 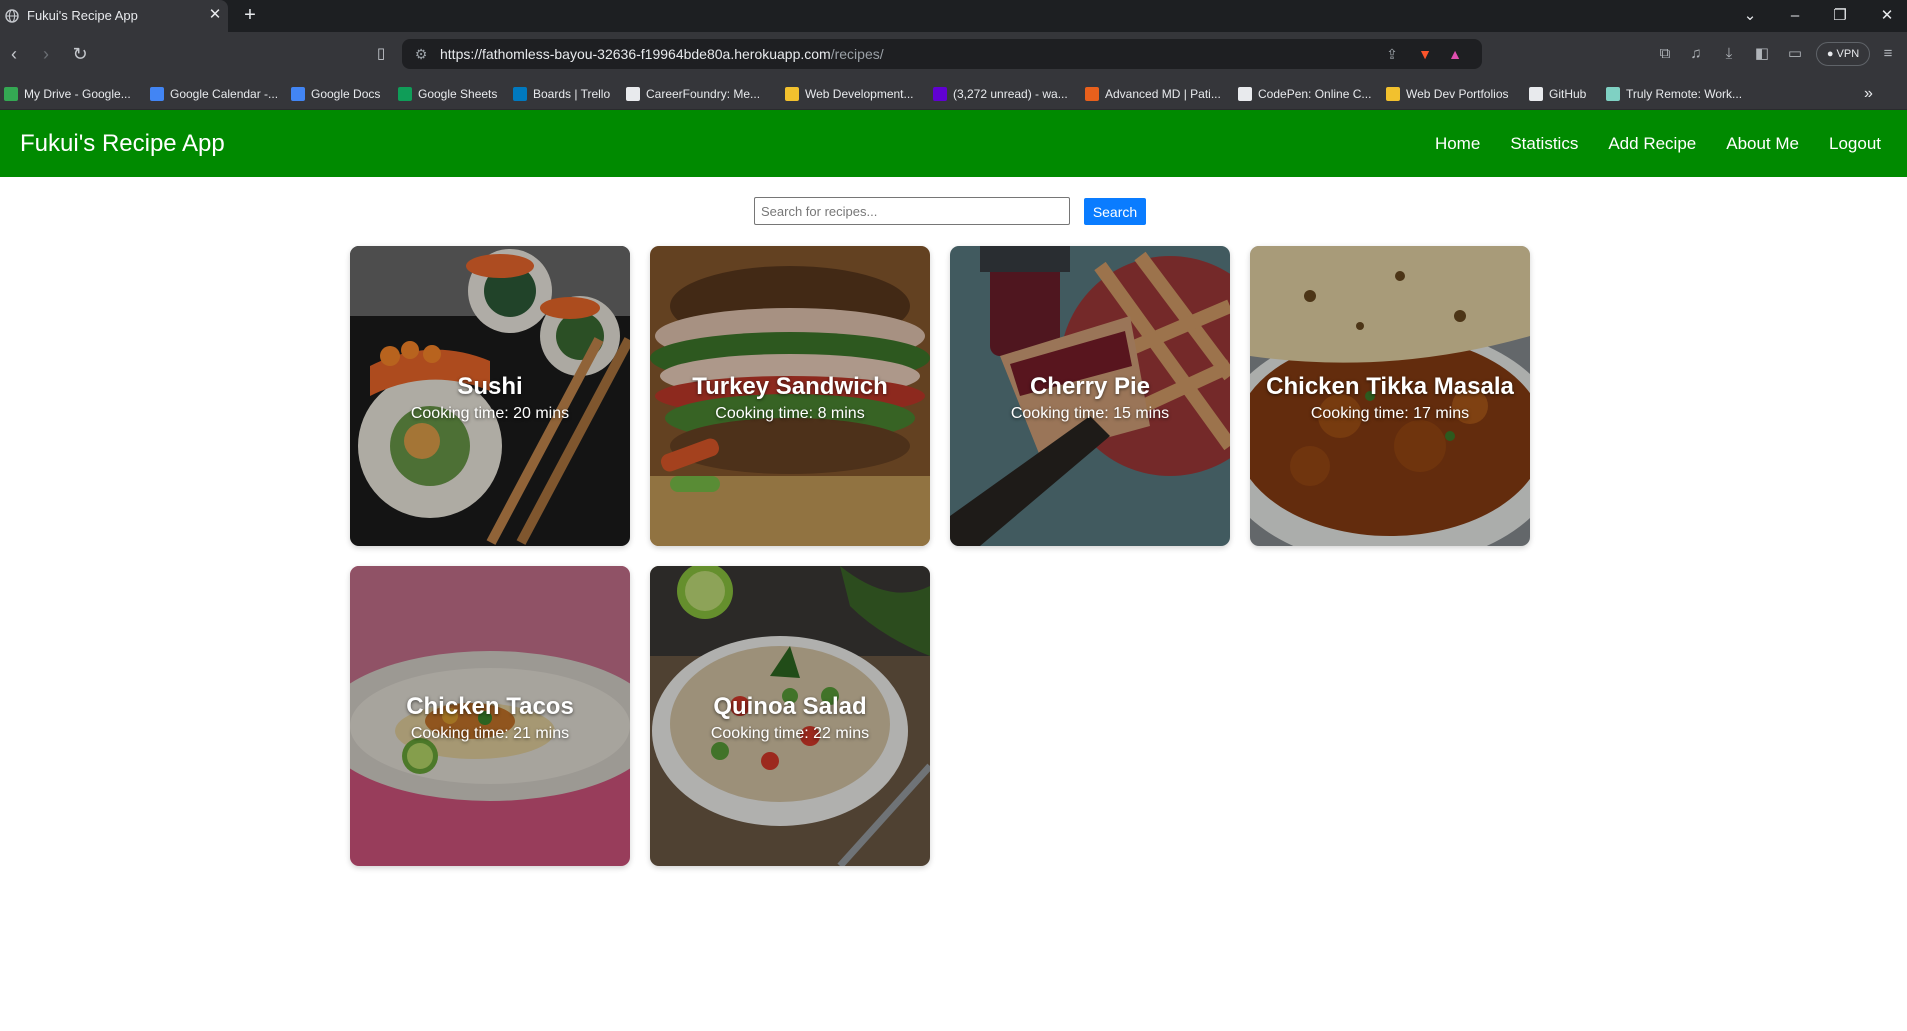 I want to click on extensions-icon: ⧉, so click(x=1665, y=54).